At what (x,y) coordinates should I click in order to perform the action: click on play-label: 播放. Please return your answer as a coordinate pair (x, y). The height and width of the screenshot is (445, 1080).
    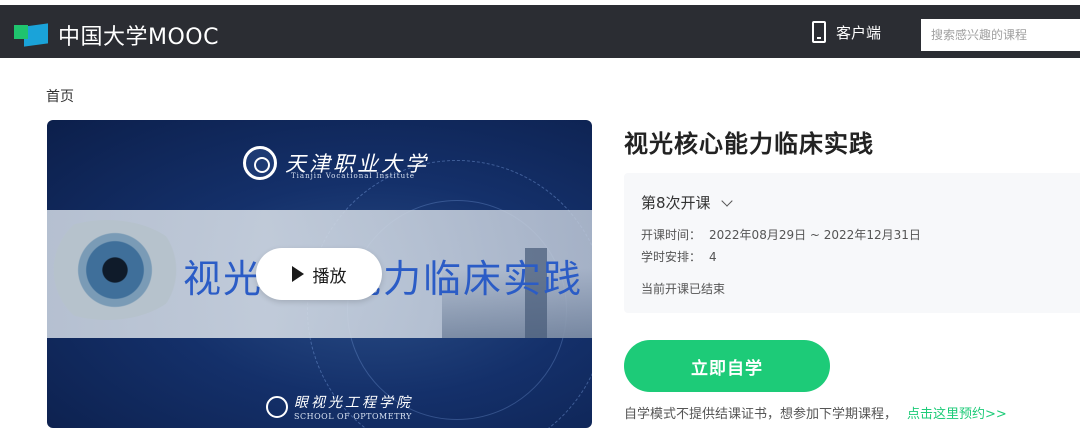
    Looking at the image, I should click on (329, 276).